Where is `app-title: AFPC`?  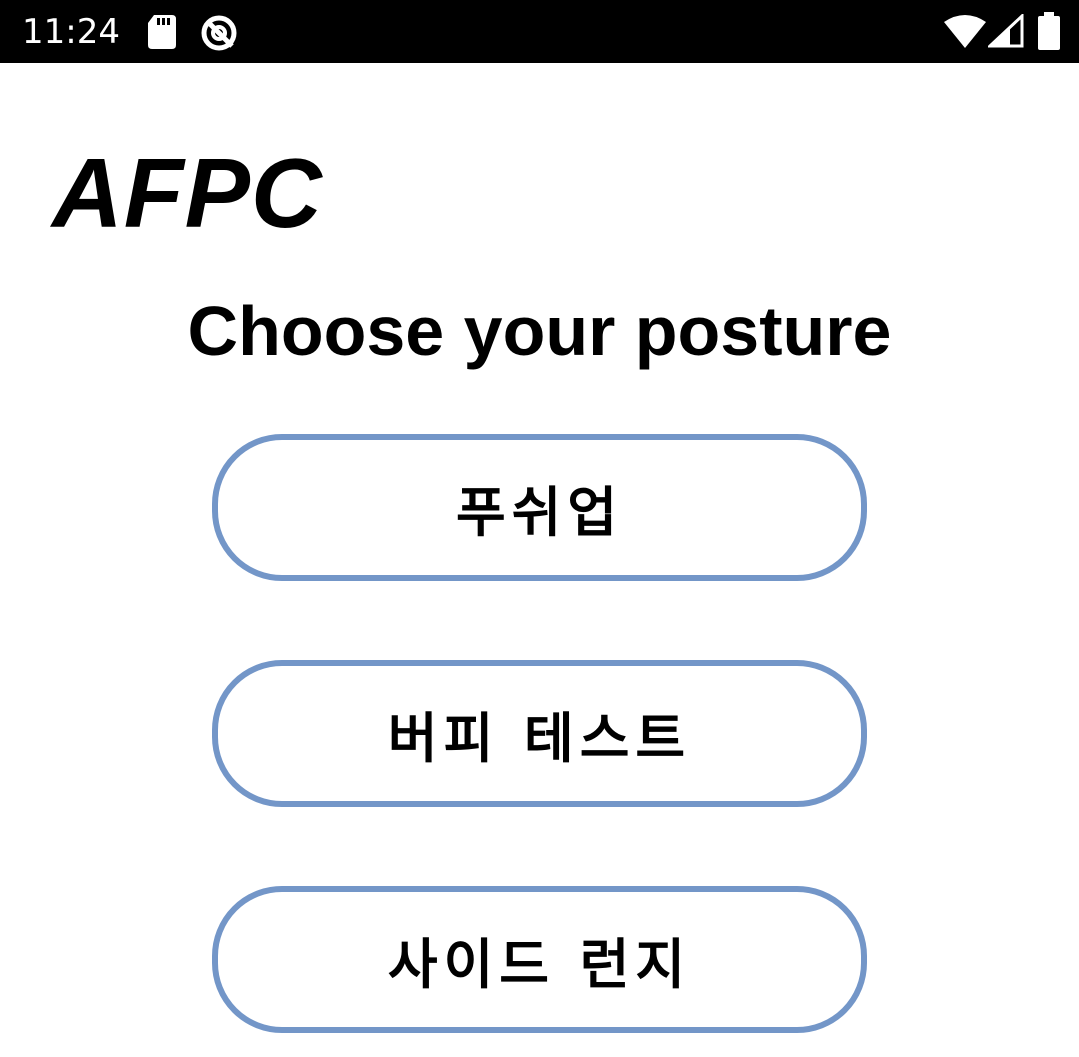
app-title: AFPC is located at coordinates (187, 193).